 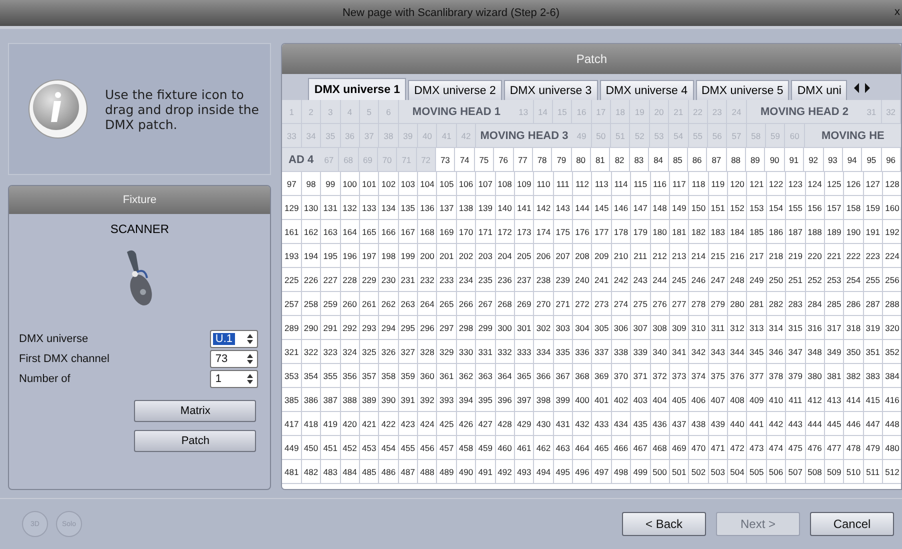 What do you see at coordinates (505, 472) in the screenshot?
I see `channel-cell: 492` at bounding box center [505, 472].